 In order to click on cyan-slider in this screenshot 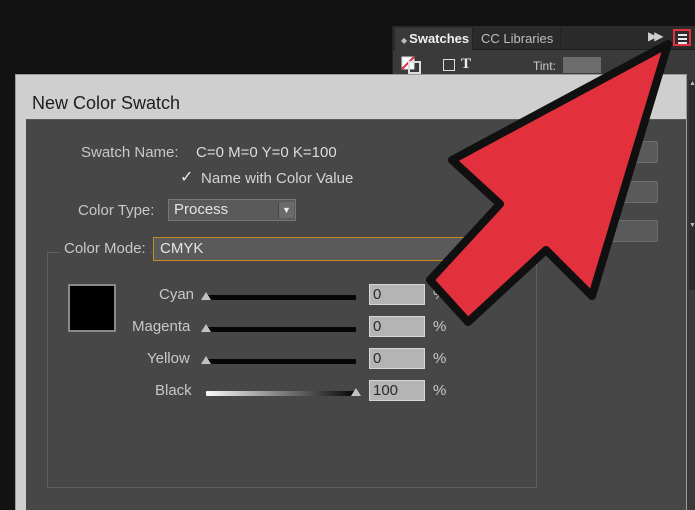, I will do `click(281, 297)`.